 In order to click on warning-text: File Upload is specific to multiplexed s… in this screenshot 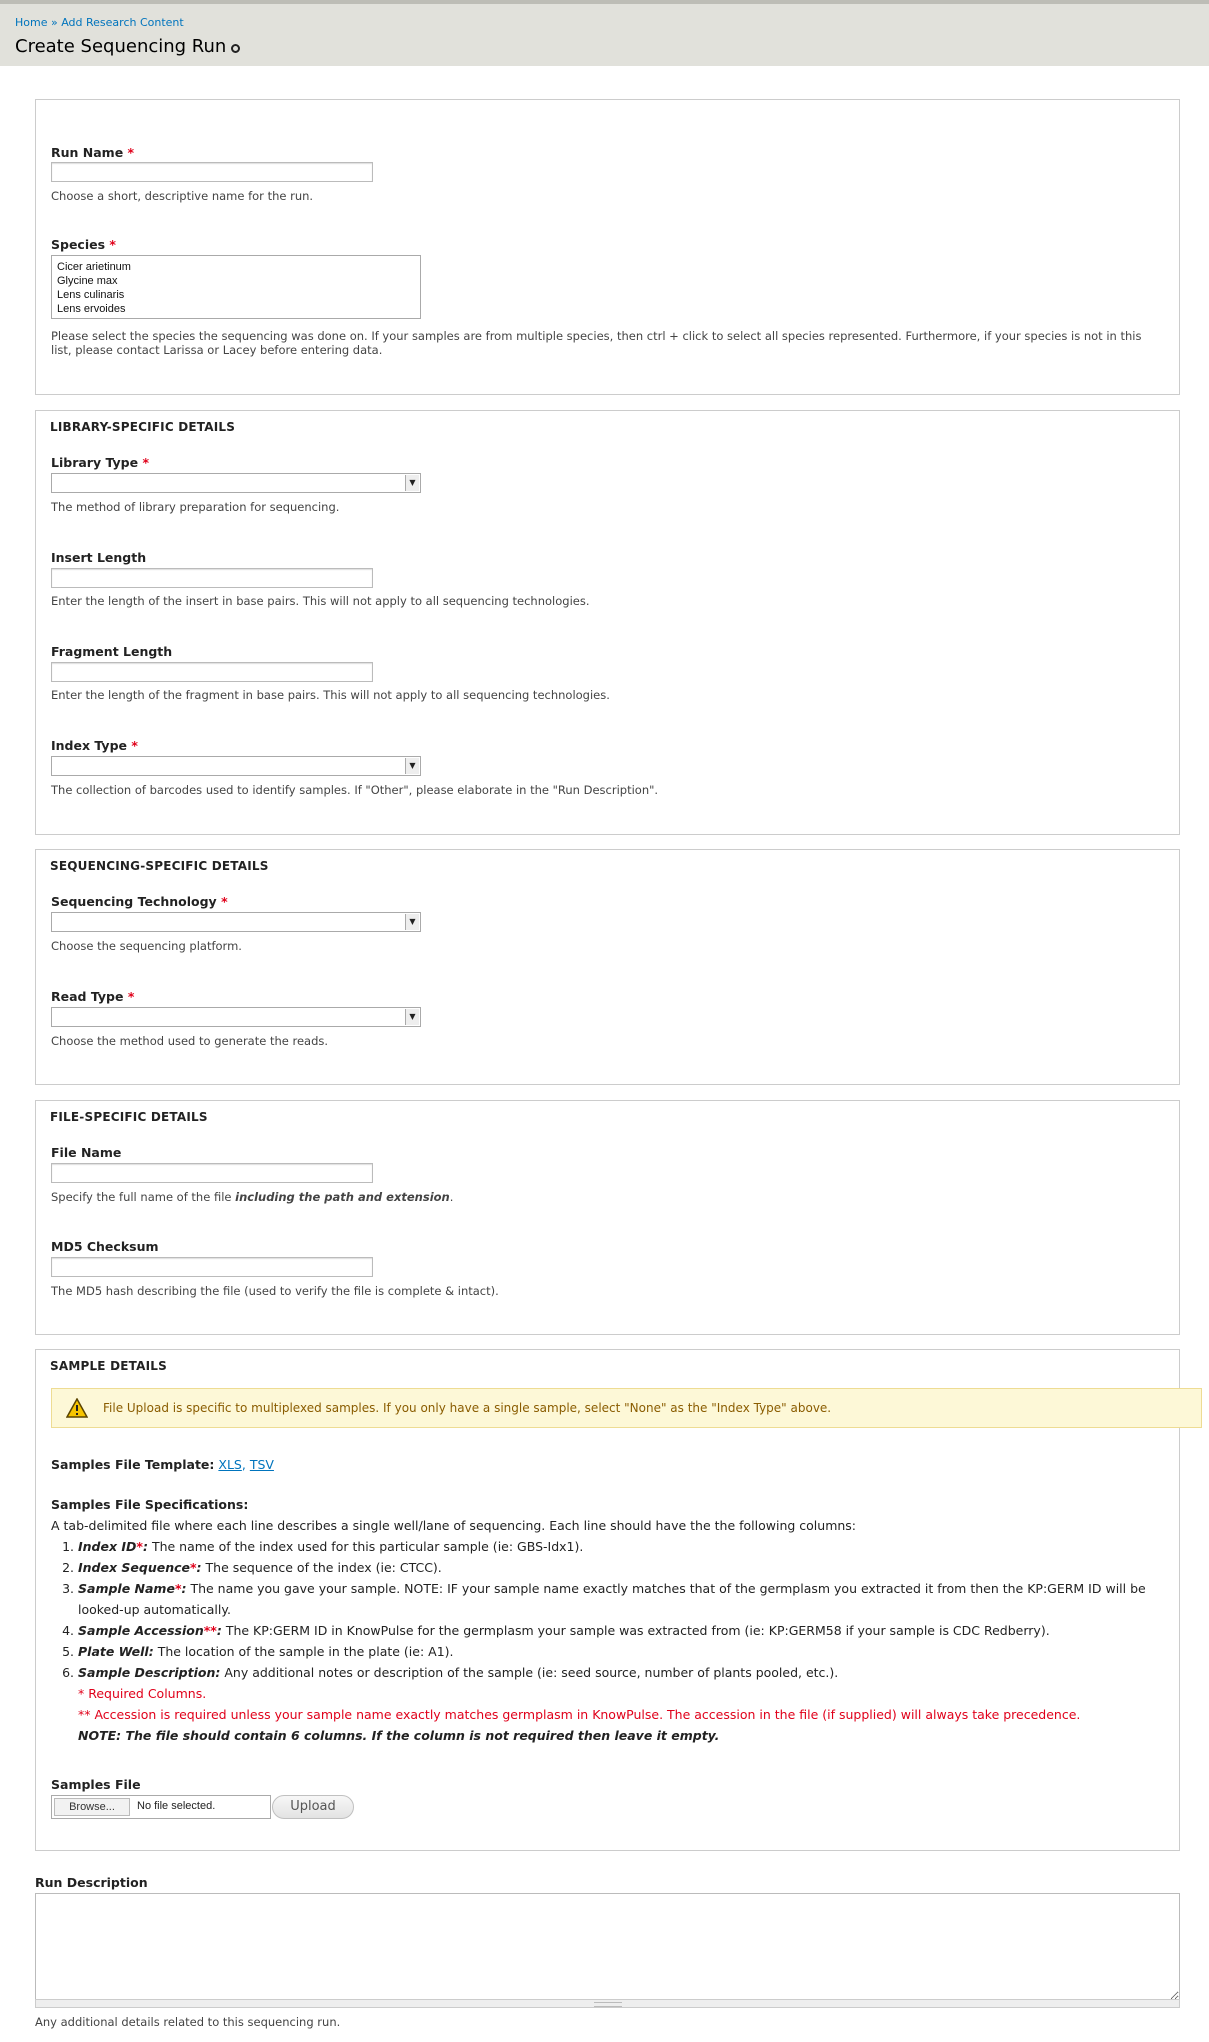, I will do `click(467, 1408)`.